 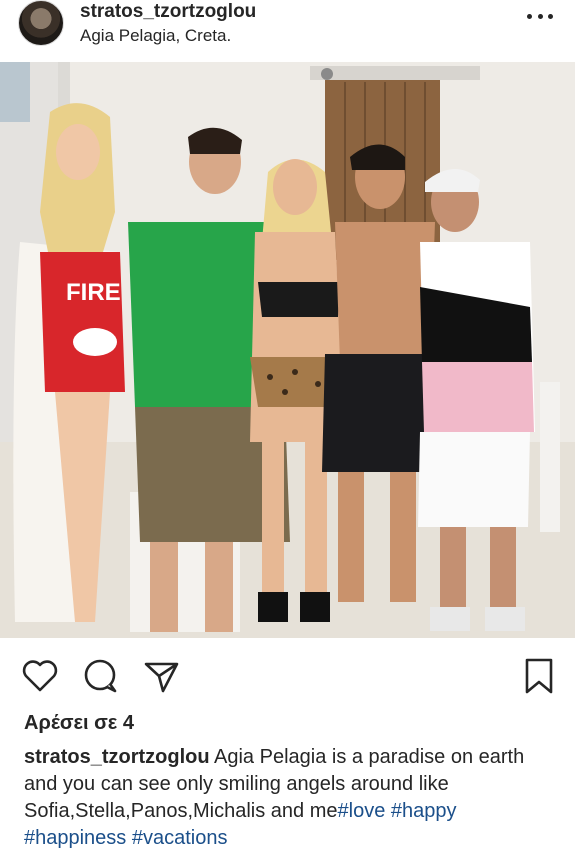 What do you see at coordinates (287, 676) in the screenshot?
I see `post-actions` at bounding box center [287, 676].